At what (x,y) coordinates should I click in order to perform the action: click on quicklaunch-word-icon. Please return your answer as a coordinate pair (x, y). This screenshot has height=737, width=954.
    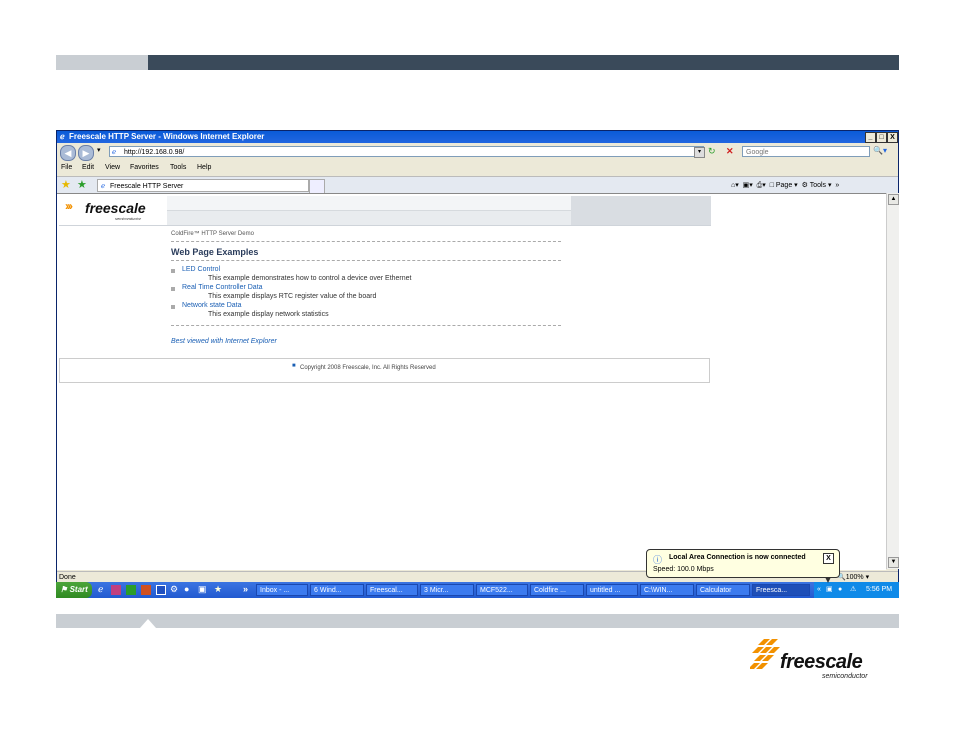
    Looking at the image, I should click on (161, 590).